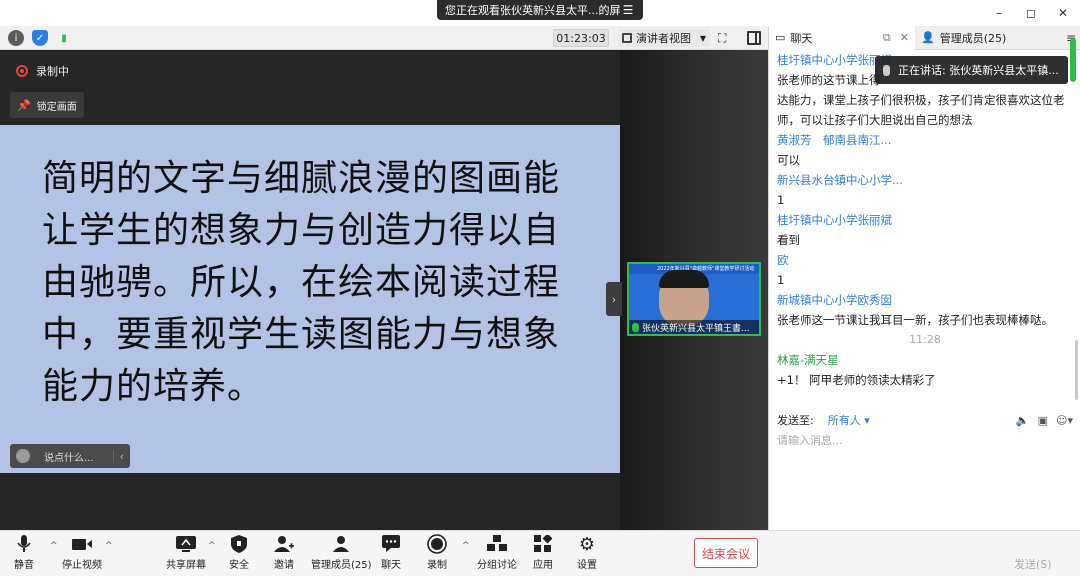  I want to click on share-screen-label: 共享屏幕, so click(186, 565).